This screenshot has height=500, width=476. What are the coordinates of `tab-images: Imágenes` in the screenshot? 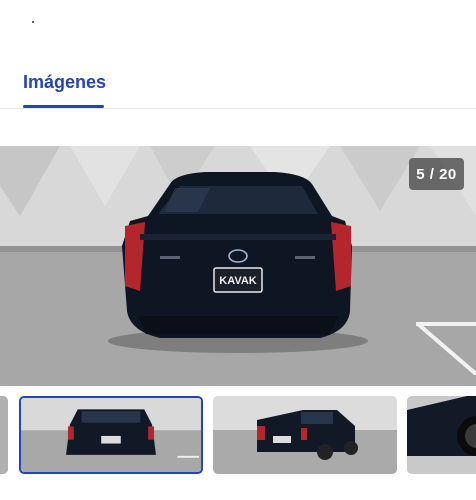 It's located at (64, 82).